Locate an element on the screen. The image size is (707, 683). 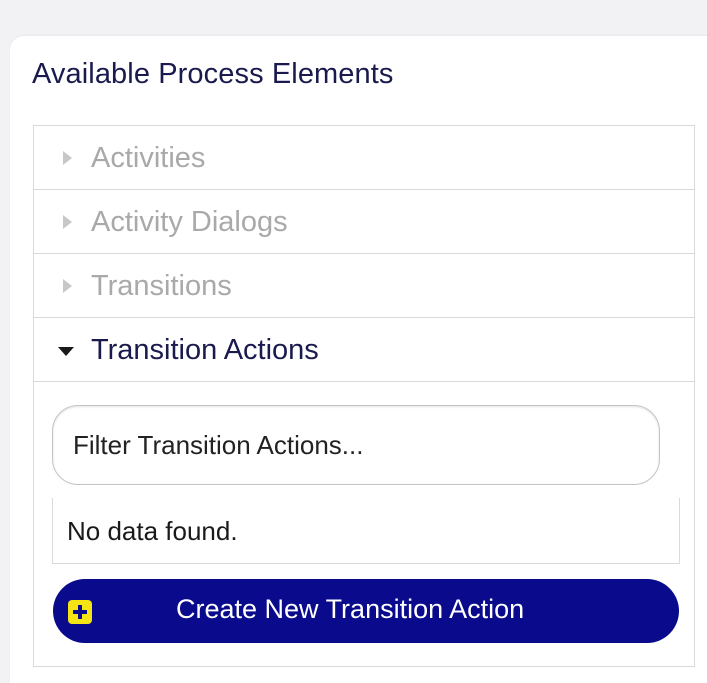
panel-title: Available Process Elements is located at coordinates (213, 74).